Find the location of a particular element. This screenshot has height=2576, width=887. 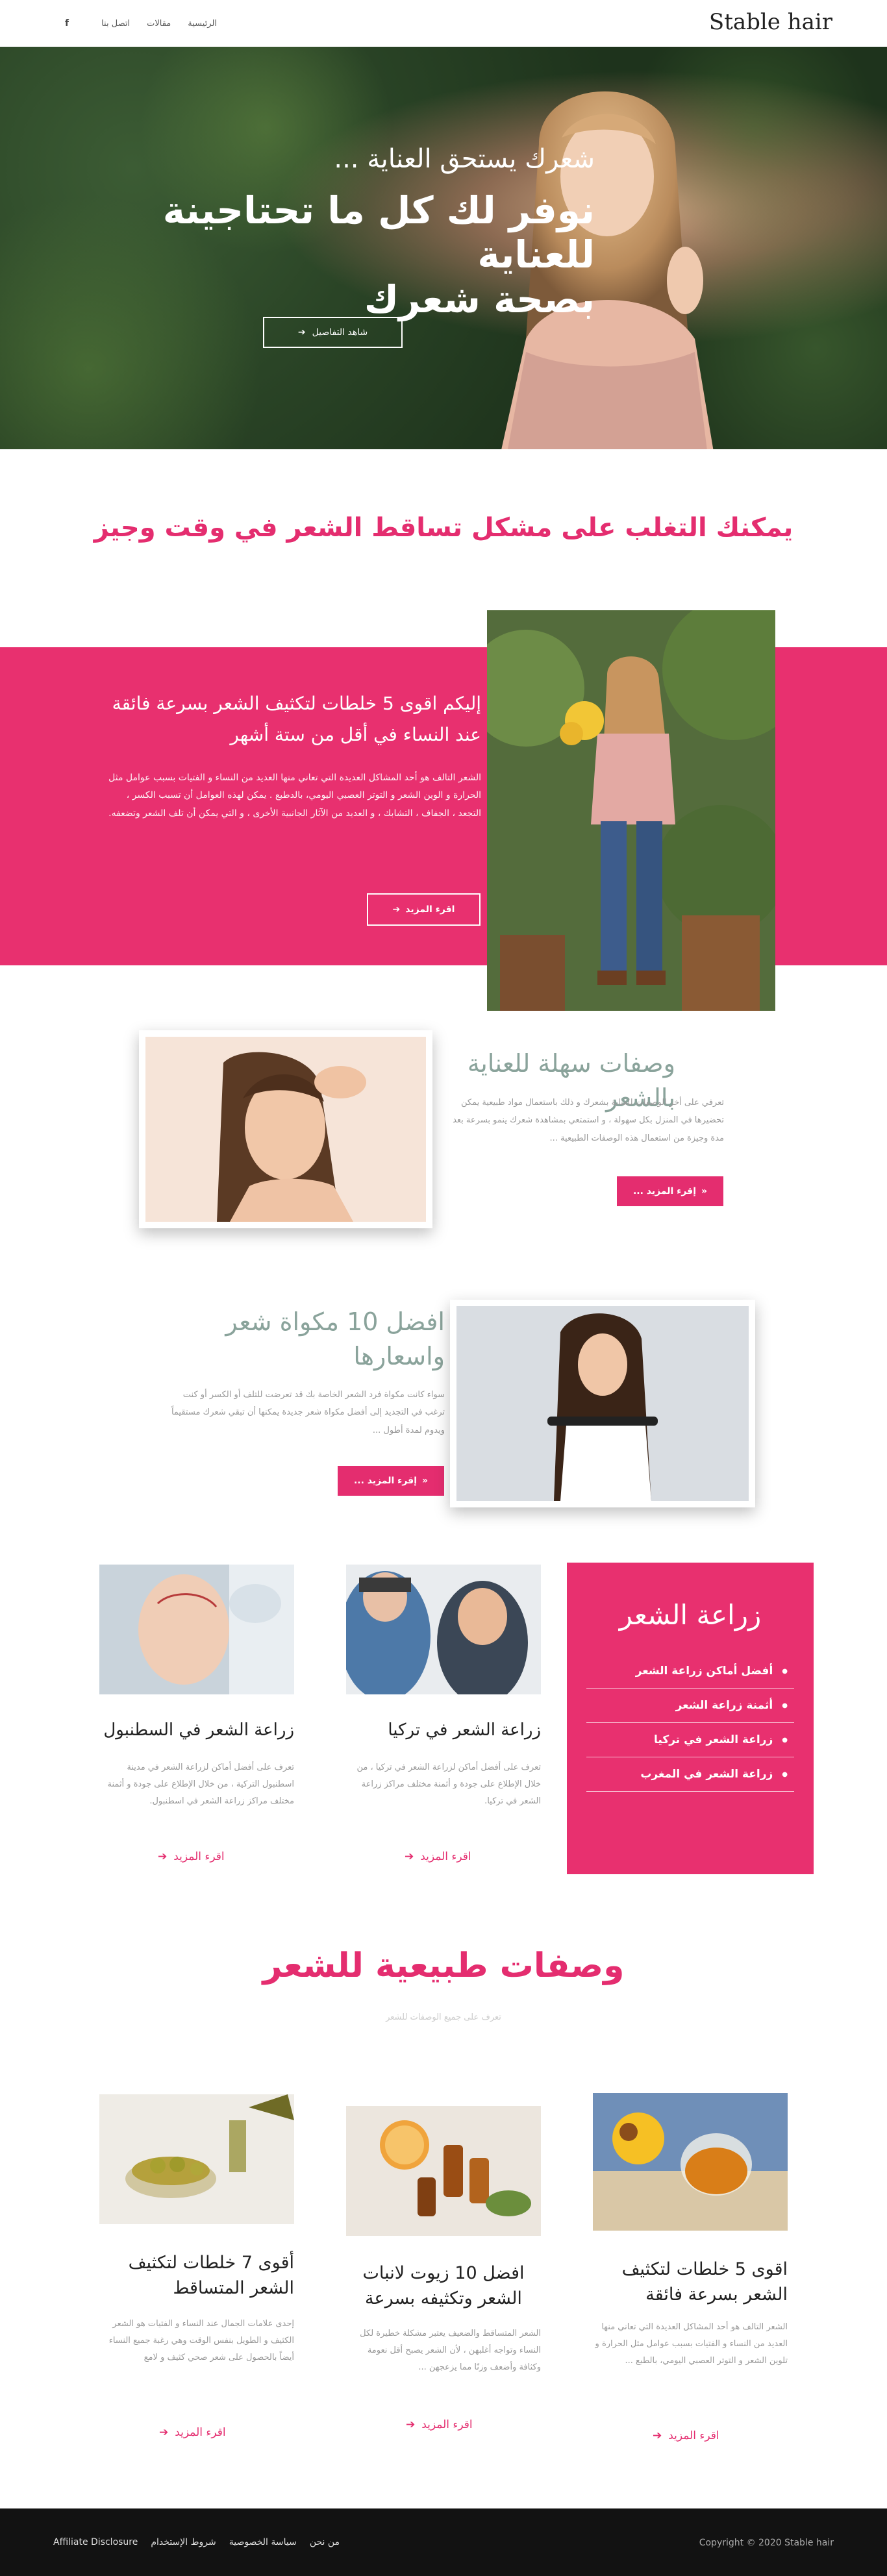

transplant-card-2-image is located at coordinates (196, 1629).